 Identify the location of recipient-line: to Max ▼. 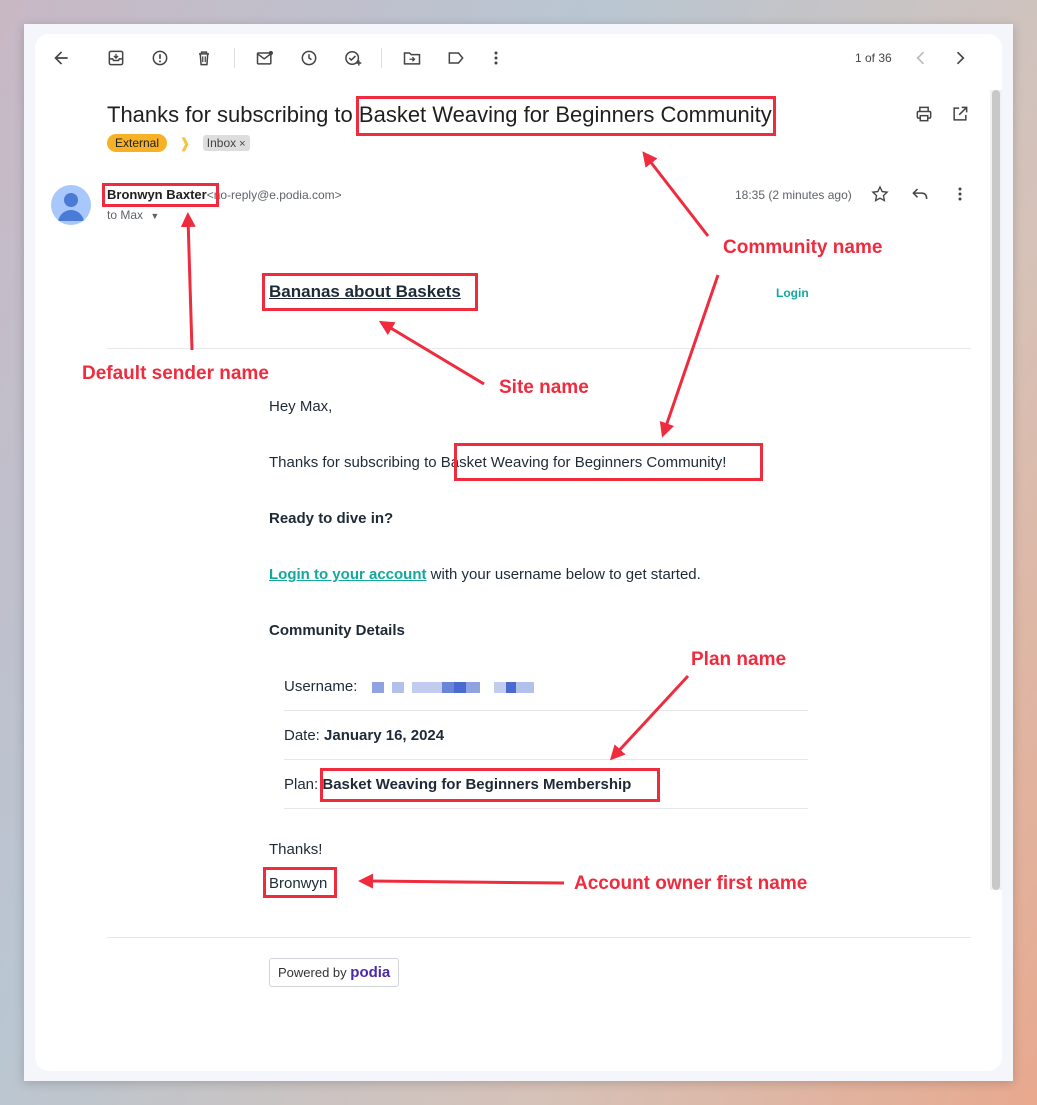
(133, 215).